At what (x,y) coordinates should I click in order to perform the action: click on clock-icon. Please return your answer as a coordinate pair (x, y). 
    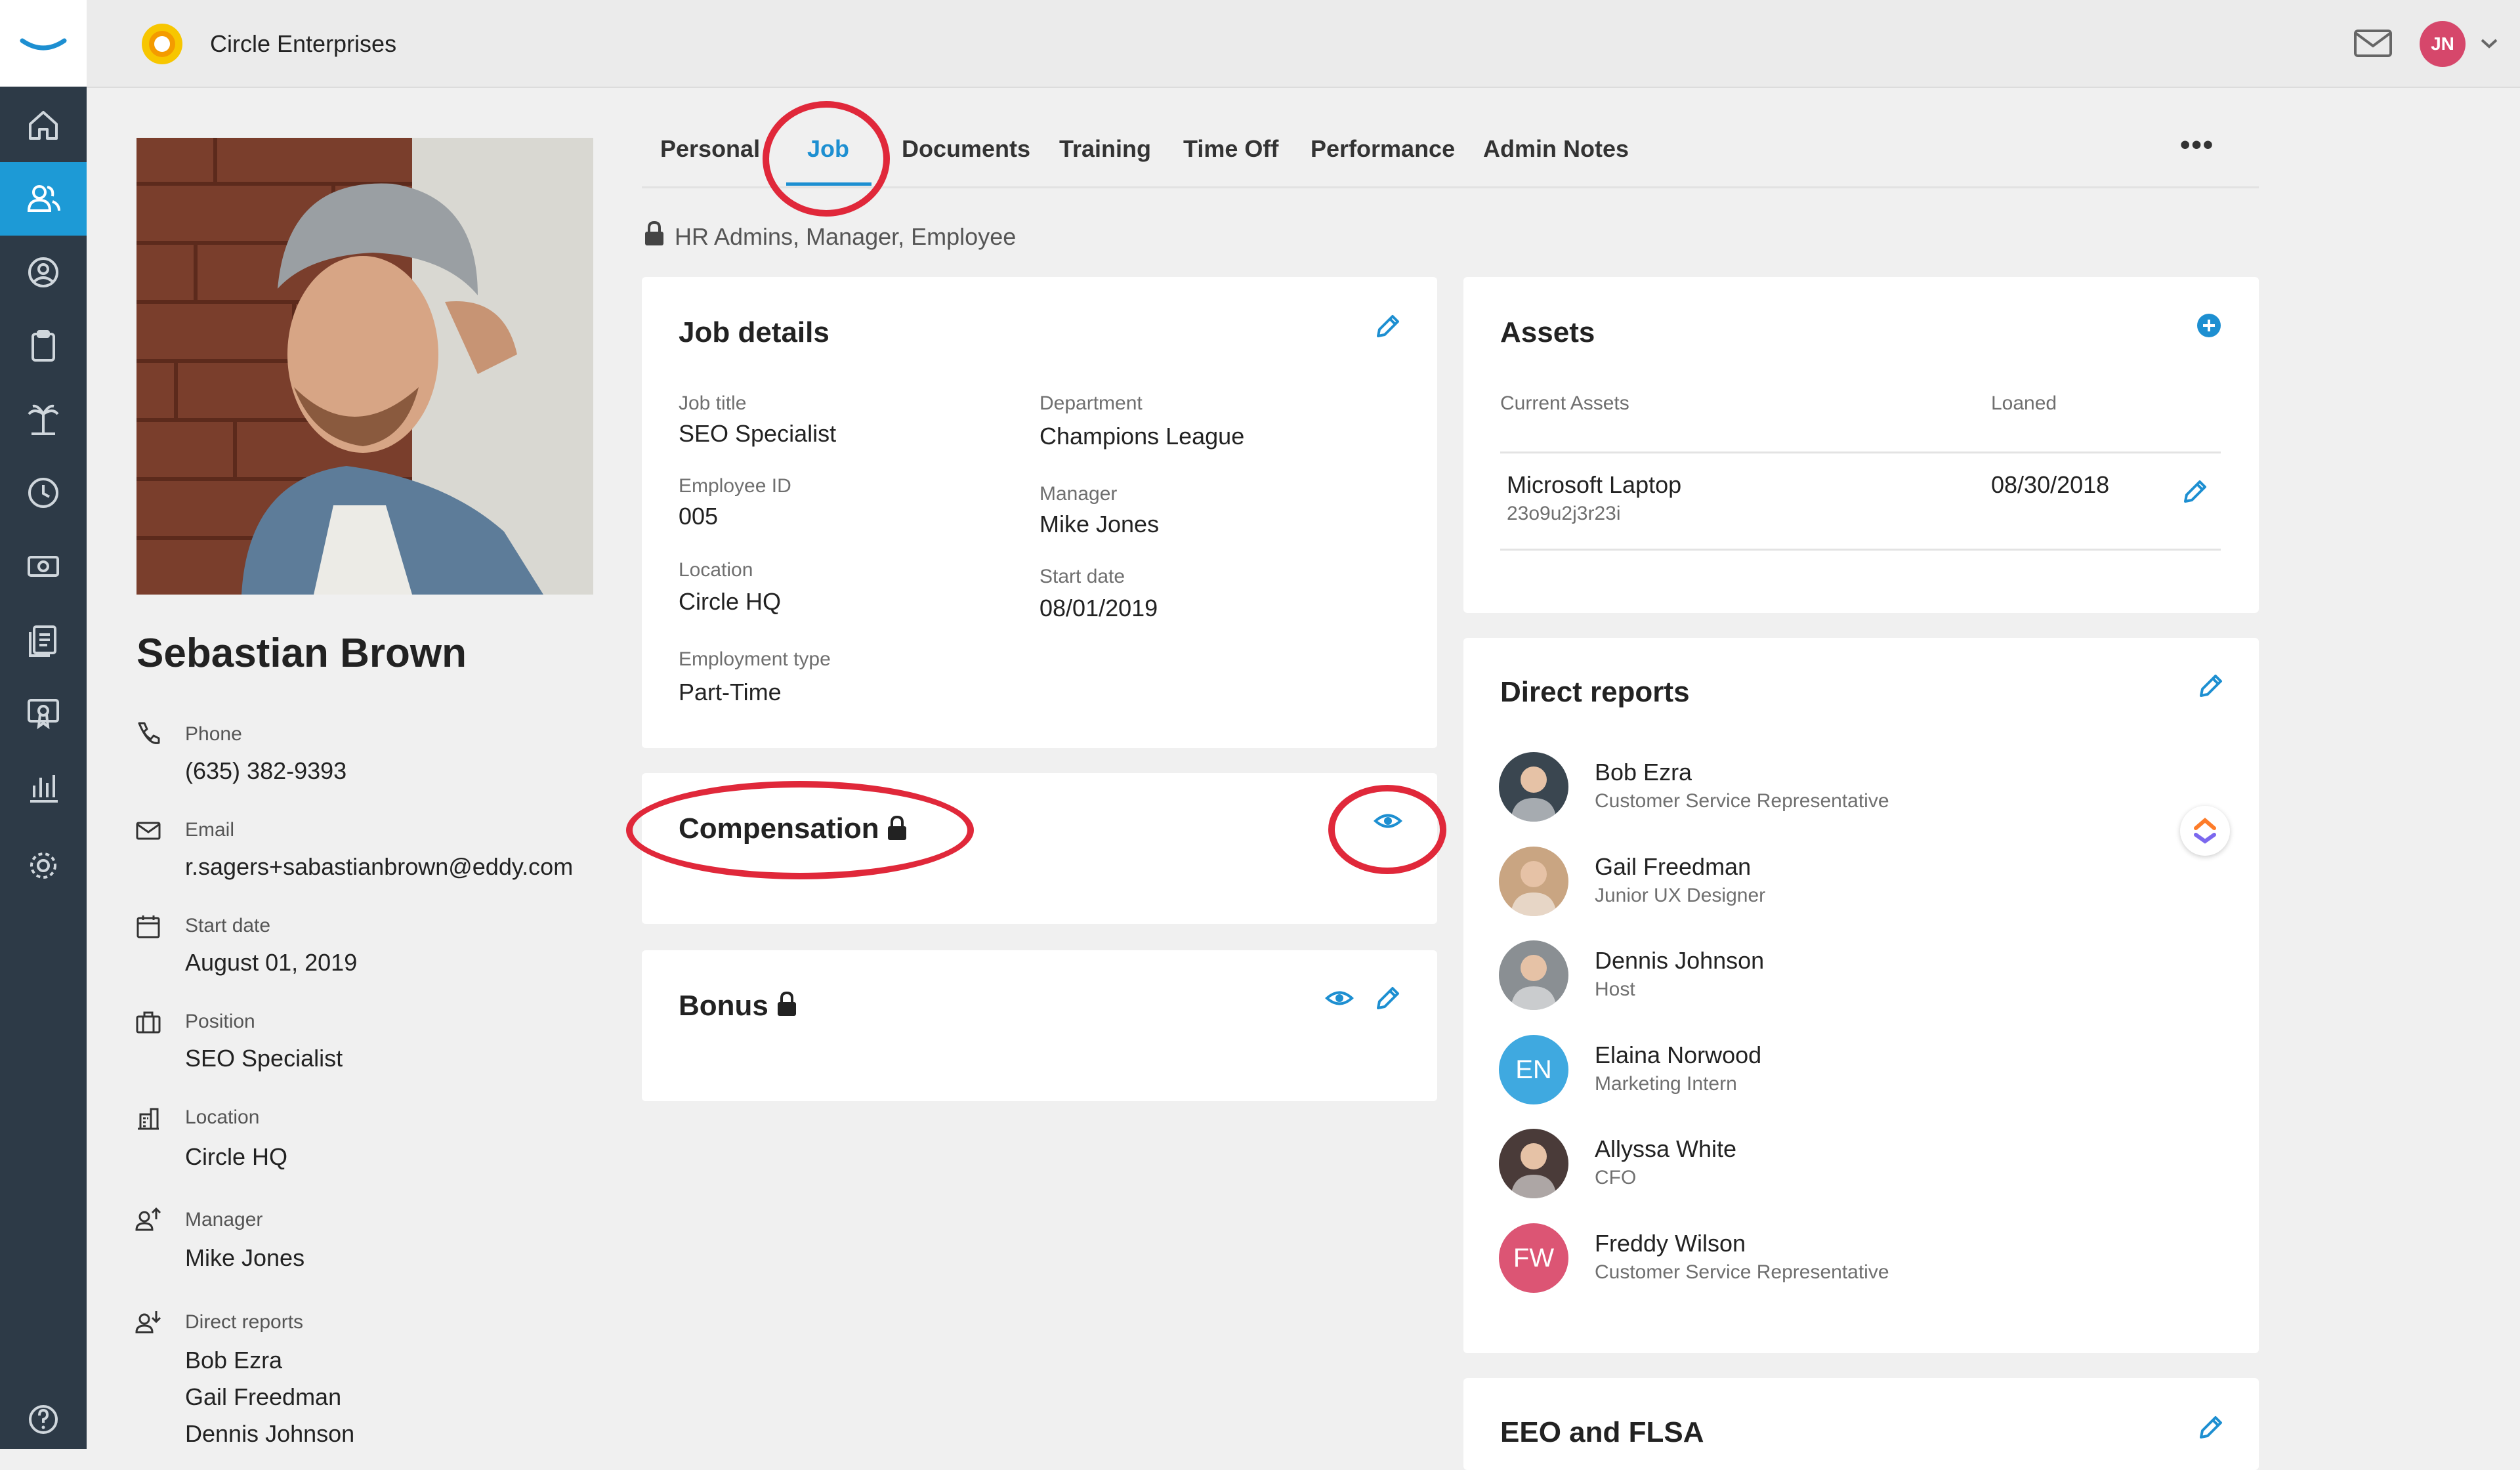
    Looking at the image, I should click on (43, 493).